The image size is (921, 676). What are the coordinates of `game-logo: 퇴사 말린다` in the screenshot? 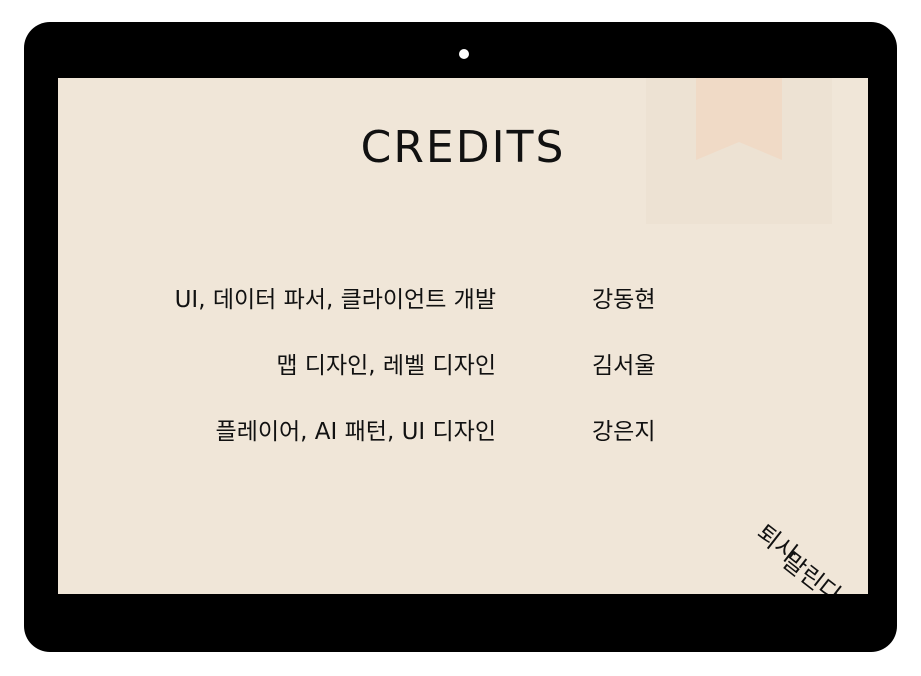 It's located at (809, 554).